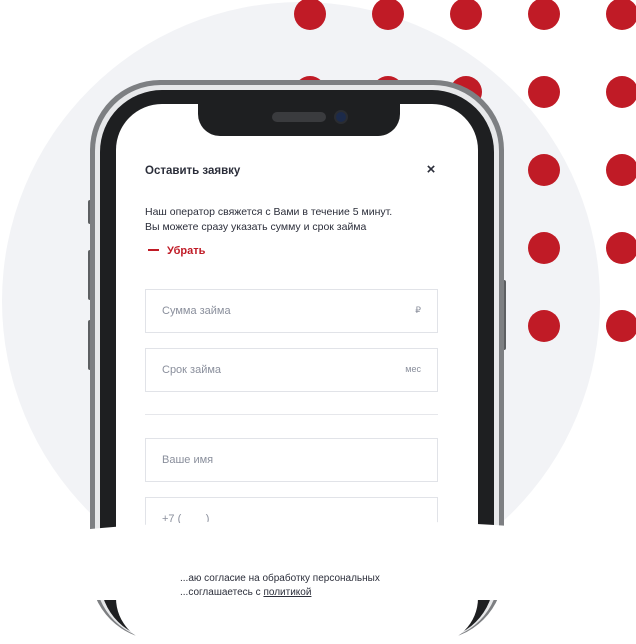  I want to click on ruble-currency-suffix: ₽, so click(418, 310).